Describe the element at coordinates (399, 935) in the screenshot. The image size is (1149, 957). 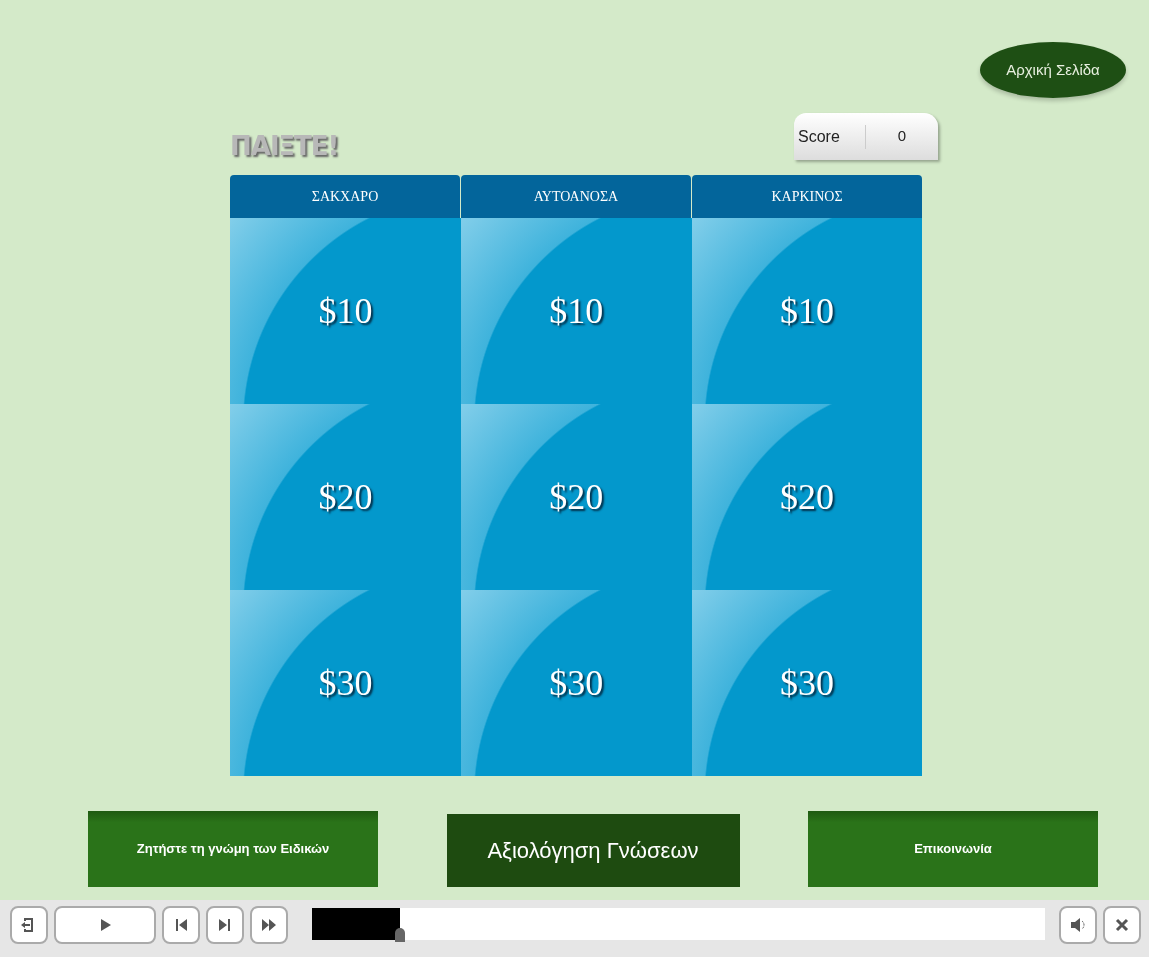
I see `progress-thumb` at that location.